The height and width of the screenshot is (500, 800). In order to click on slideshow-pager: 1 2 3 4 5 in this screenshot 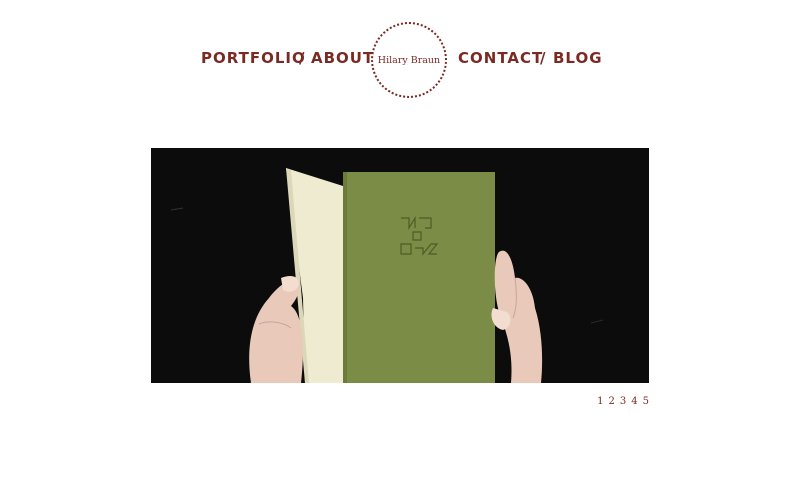, I will do `click(623, 401)`.